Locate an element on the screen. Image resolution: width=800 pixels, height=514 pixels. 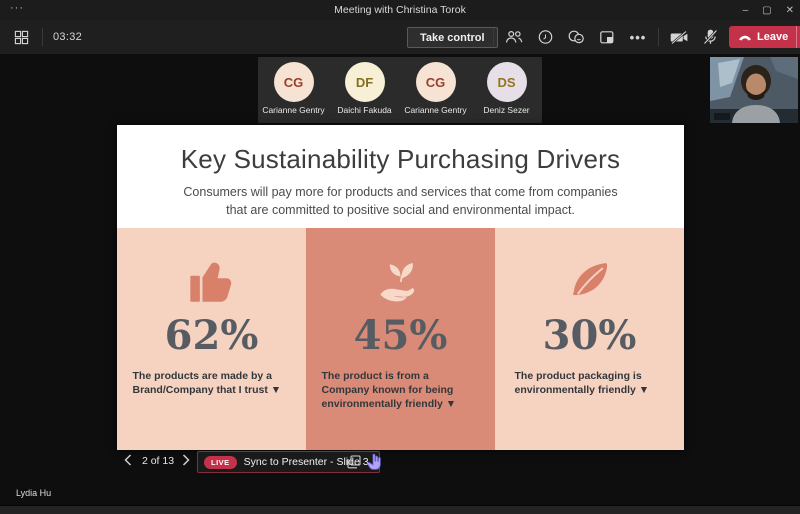
people-icon is located at coordinates (514, 37).